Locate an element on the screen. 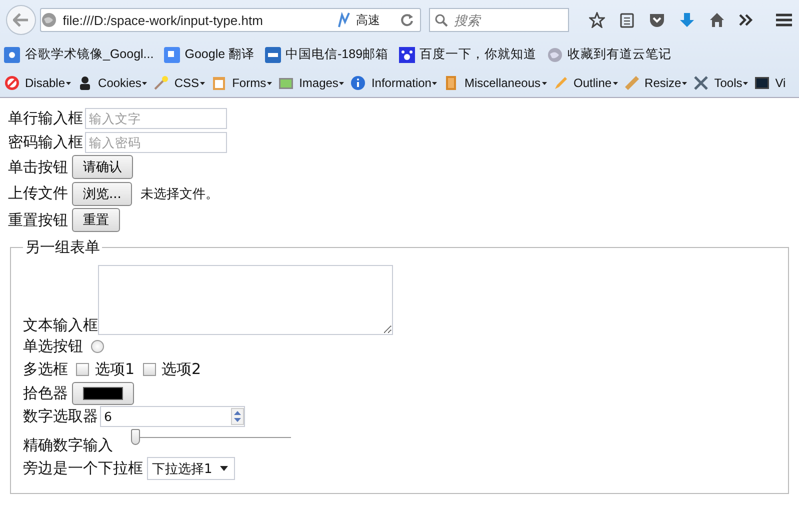  pocket-icon is located at coordinates (657, 20).